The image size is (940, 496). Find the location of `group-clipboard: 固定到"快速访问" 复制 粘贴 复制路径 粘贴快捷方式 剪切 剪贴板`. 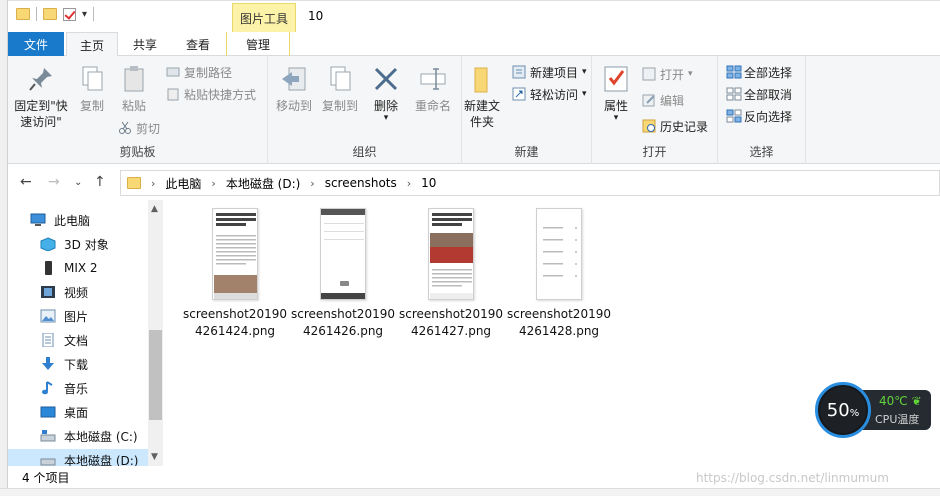

group-clipboard: 固定到"快速访问" 复制 粘贴 复制路径 粘贴快捷方式 剪切 剪贴板 is located at coordinates (138, 110).